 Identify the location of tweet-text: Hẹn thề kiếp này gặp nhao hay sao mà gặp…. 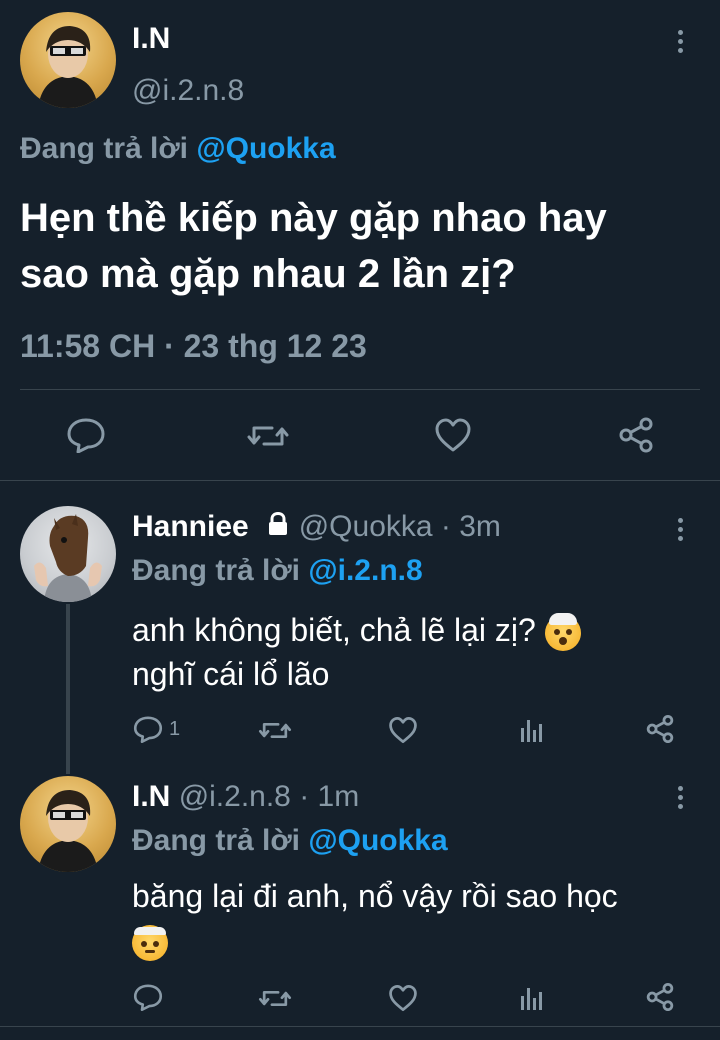
(365, 246).